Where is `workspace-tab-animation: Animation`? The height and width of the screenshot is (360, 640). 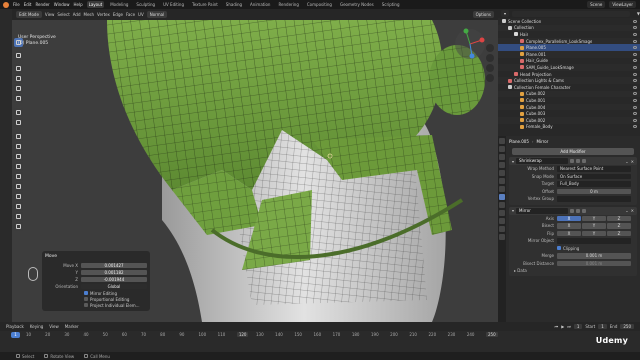
workspace-tab-animation: Animation is located at coordinates (260, 4).